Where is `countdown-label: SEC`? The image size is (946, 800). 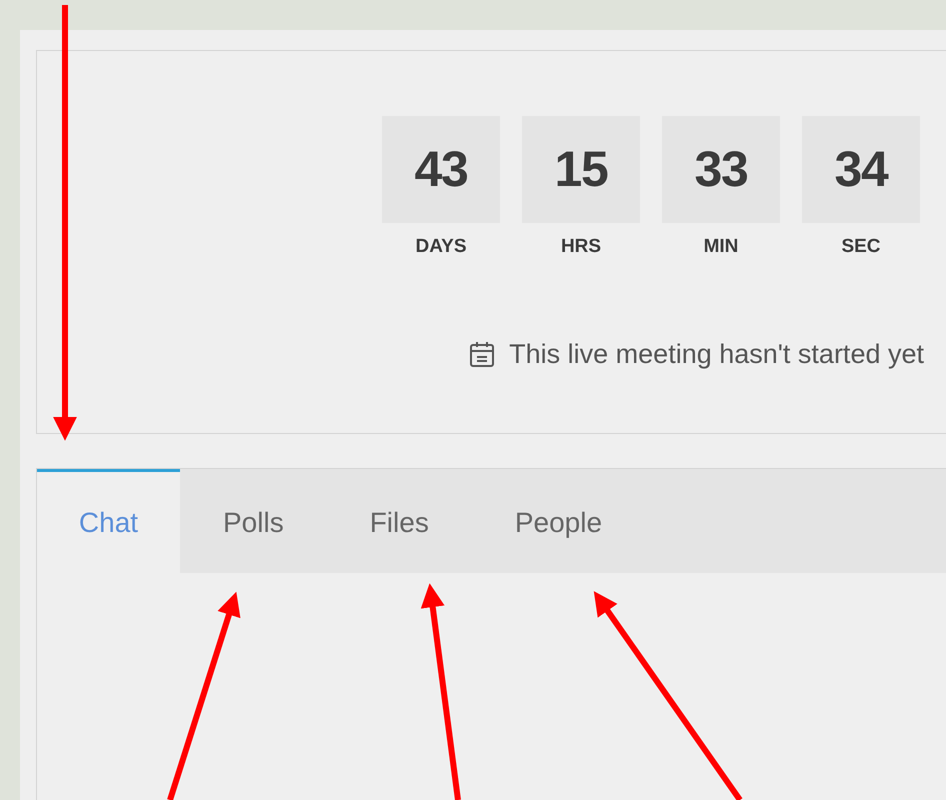
countdown-label: SEC is located at coordinates (861, 247).